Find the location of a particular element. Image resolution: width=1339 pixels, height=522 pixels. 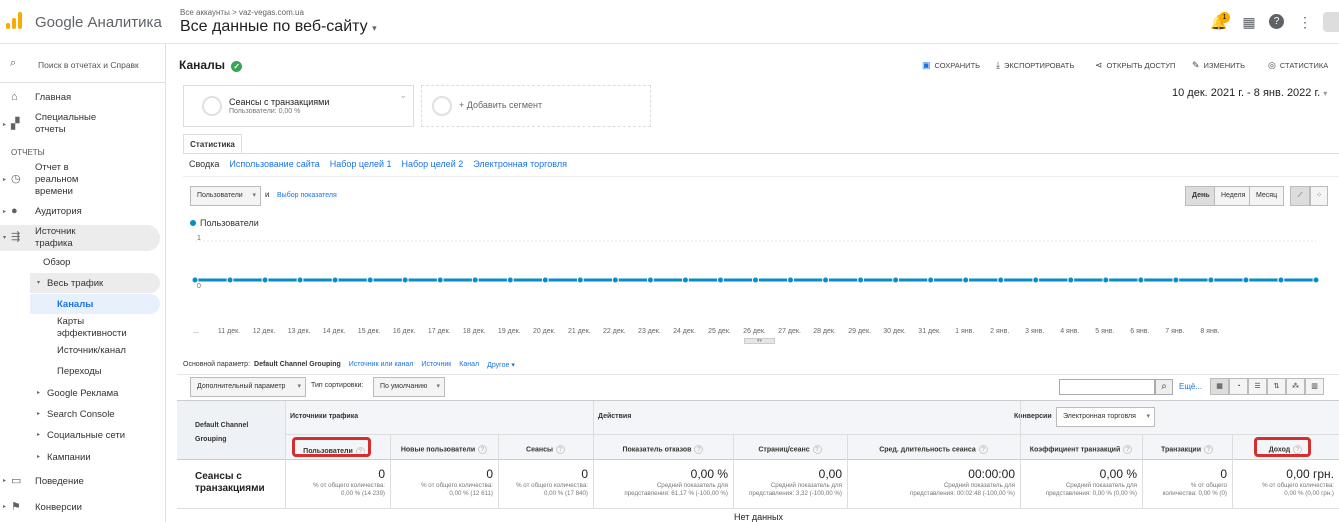

sidebar-item-campaigns: Кампании is located at coordinates (69, 458).